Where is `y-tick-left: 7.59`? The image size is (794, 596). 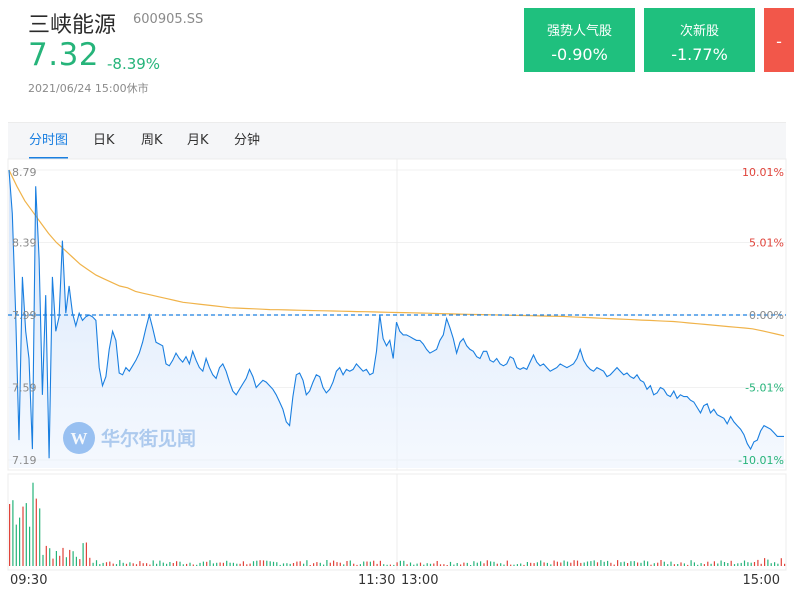
y-tick-left: 7.59 is located at coordinates (24, 388).